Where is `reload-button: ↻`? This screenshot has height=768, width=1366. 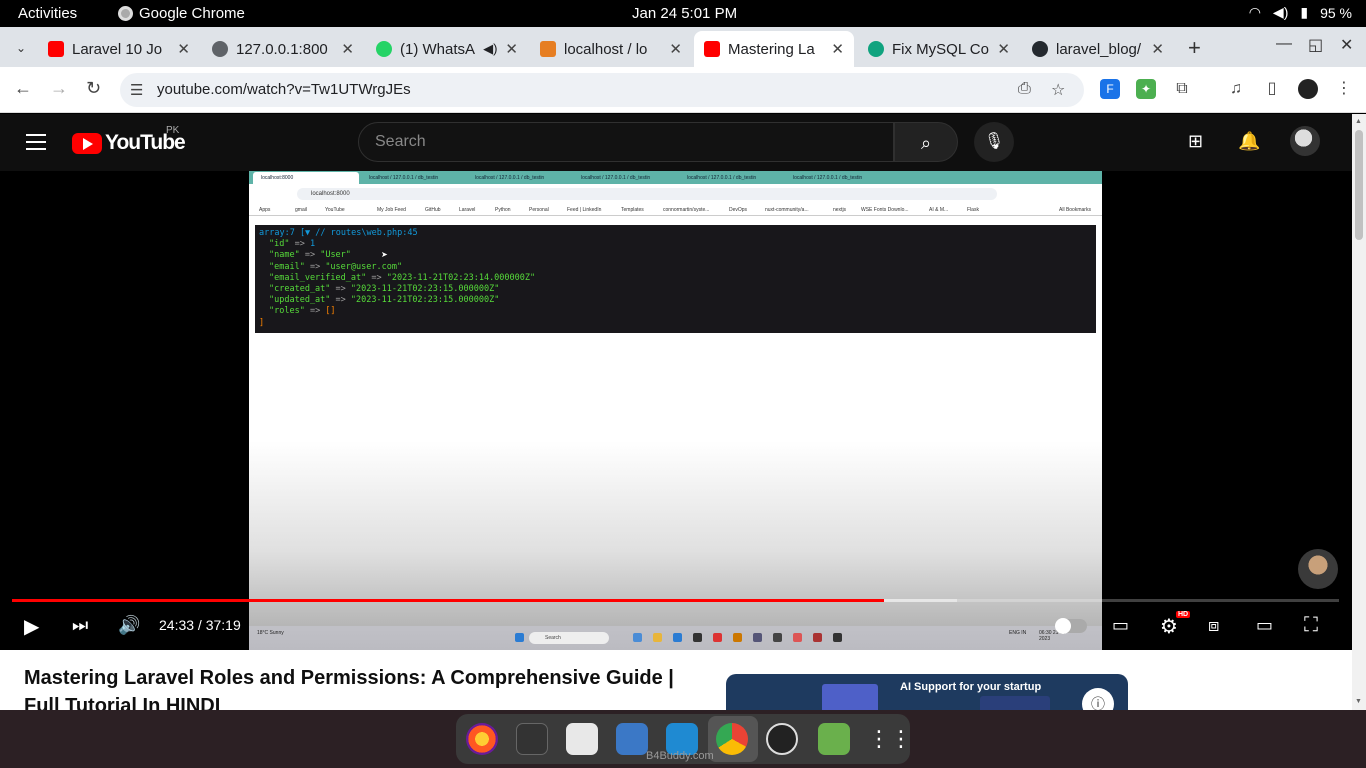
reload-button: ↻ is located at coordinates (93, 88).